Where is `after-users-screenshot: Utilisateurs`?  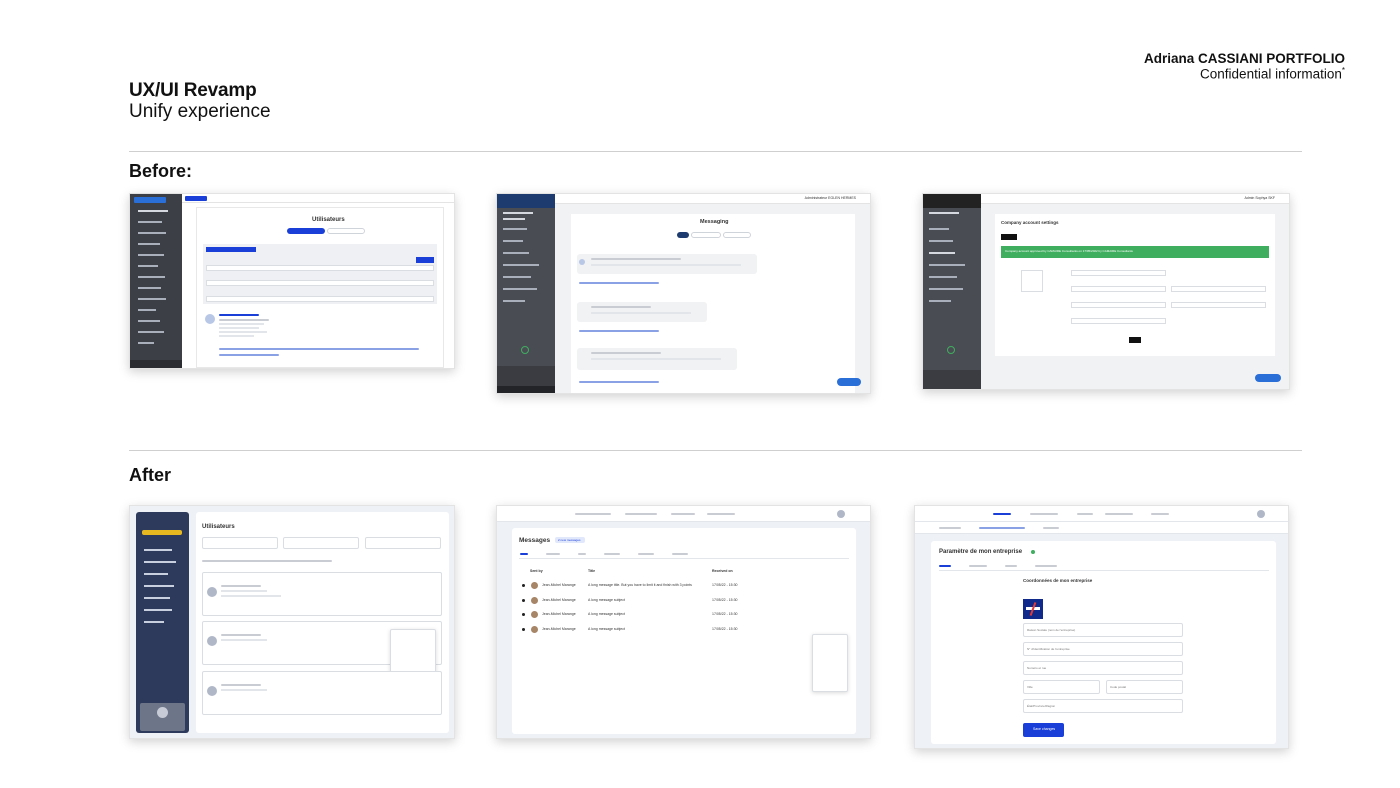 after-users-screenshot: Utilisateurs is located at coordinates (292, 622).